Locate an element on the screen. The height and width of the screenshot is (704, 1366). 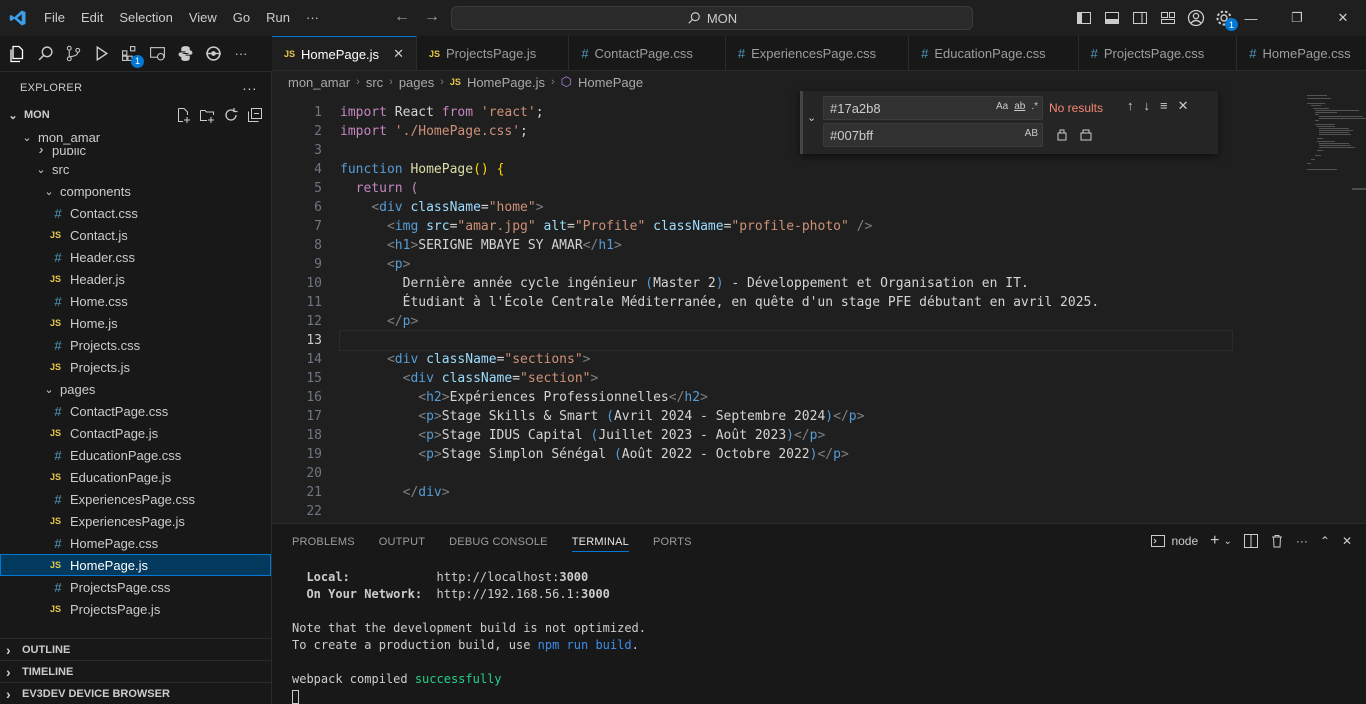
editor-tab: # ProjectsPage.css is located at coordinates (1158, 53).